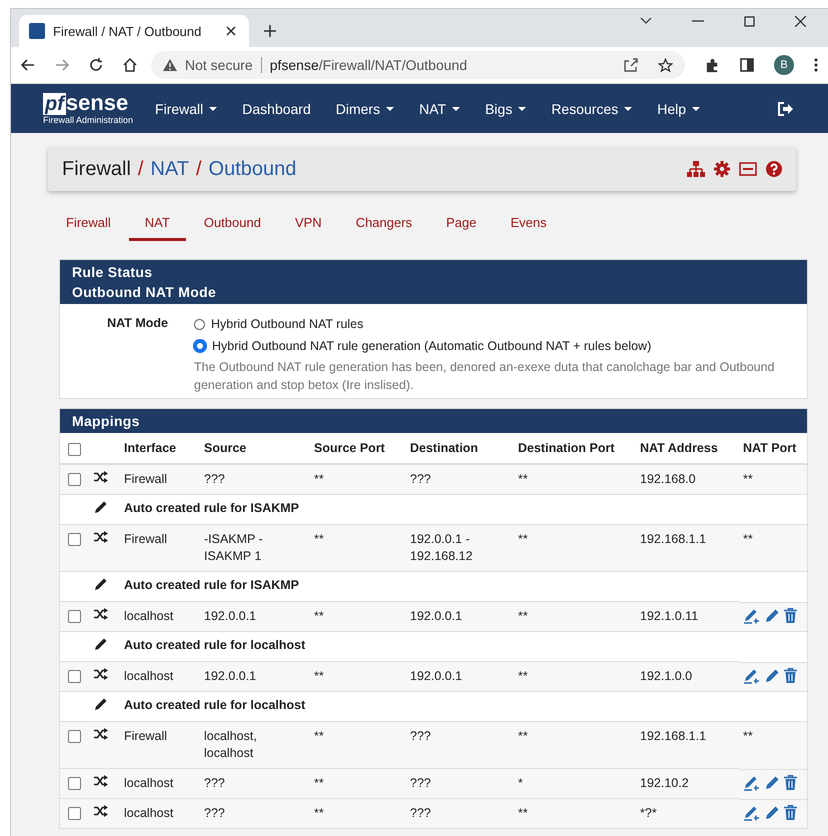  Describe the element at coordinates (494, 346) in the screenshot. I see `radio-option: Hybrid Outbound NAT rule generation (Automatic Outbound NAT + rules below)` at that location.